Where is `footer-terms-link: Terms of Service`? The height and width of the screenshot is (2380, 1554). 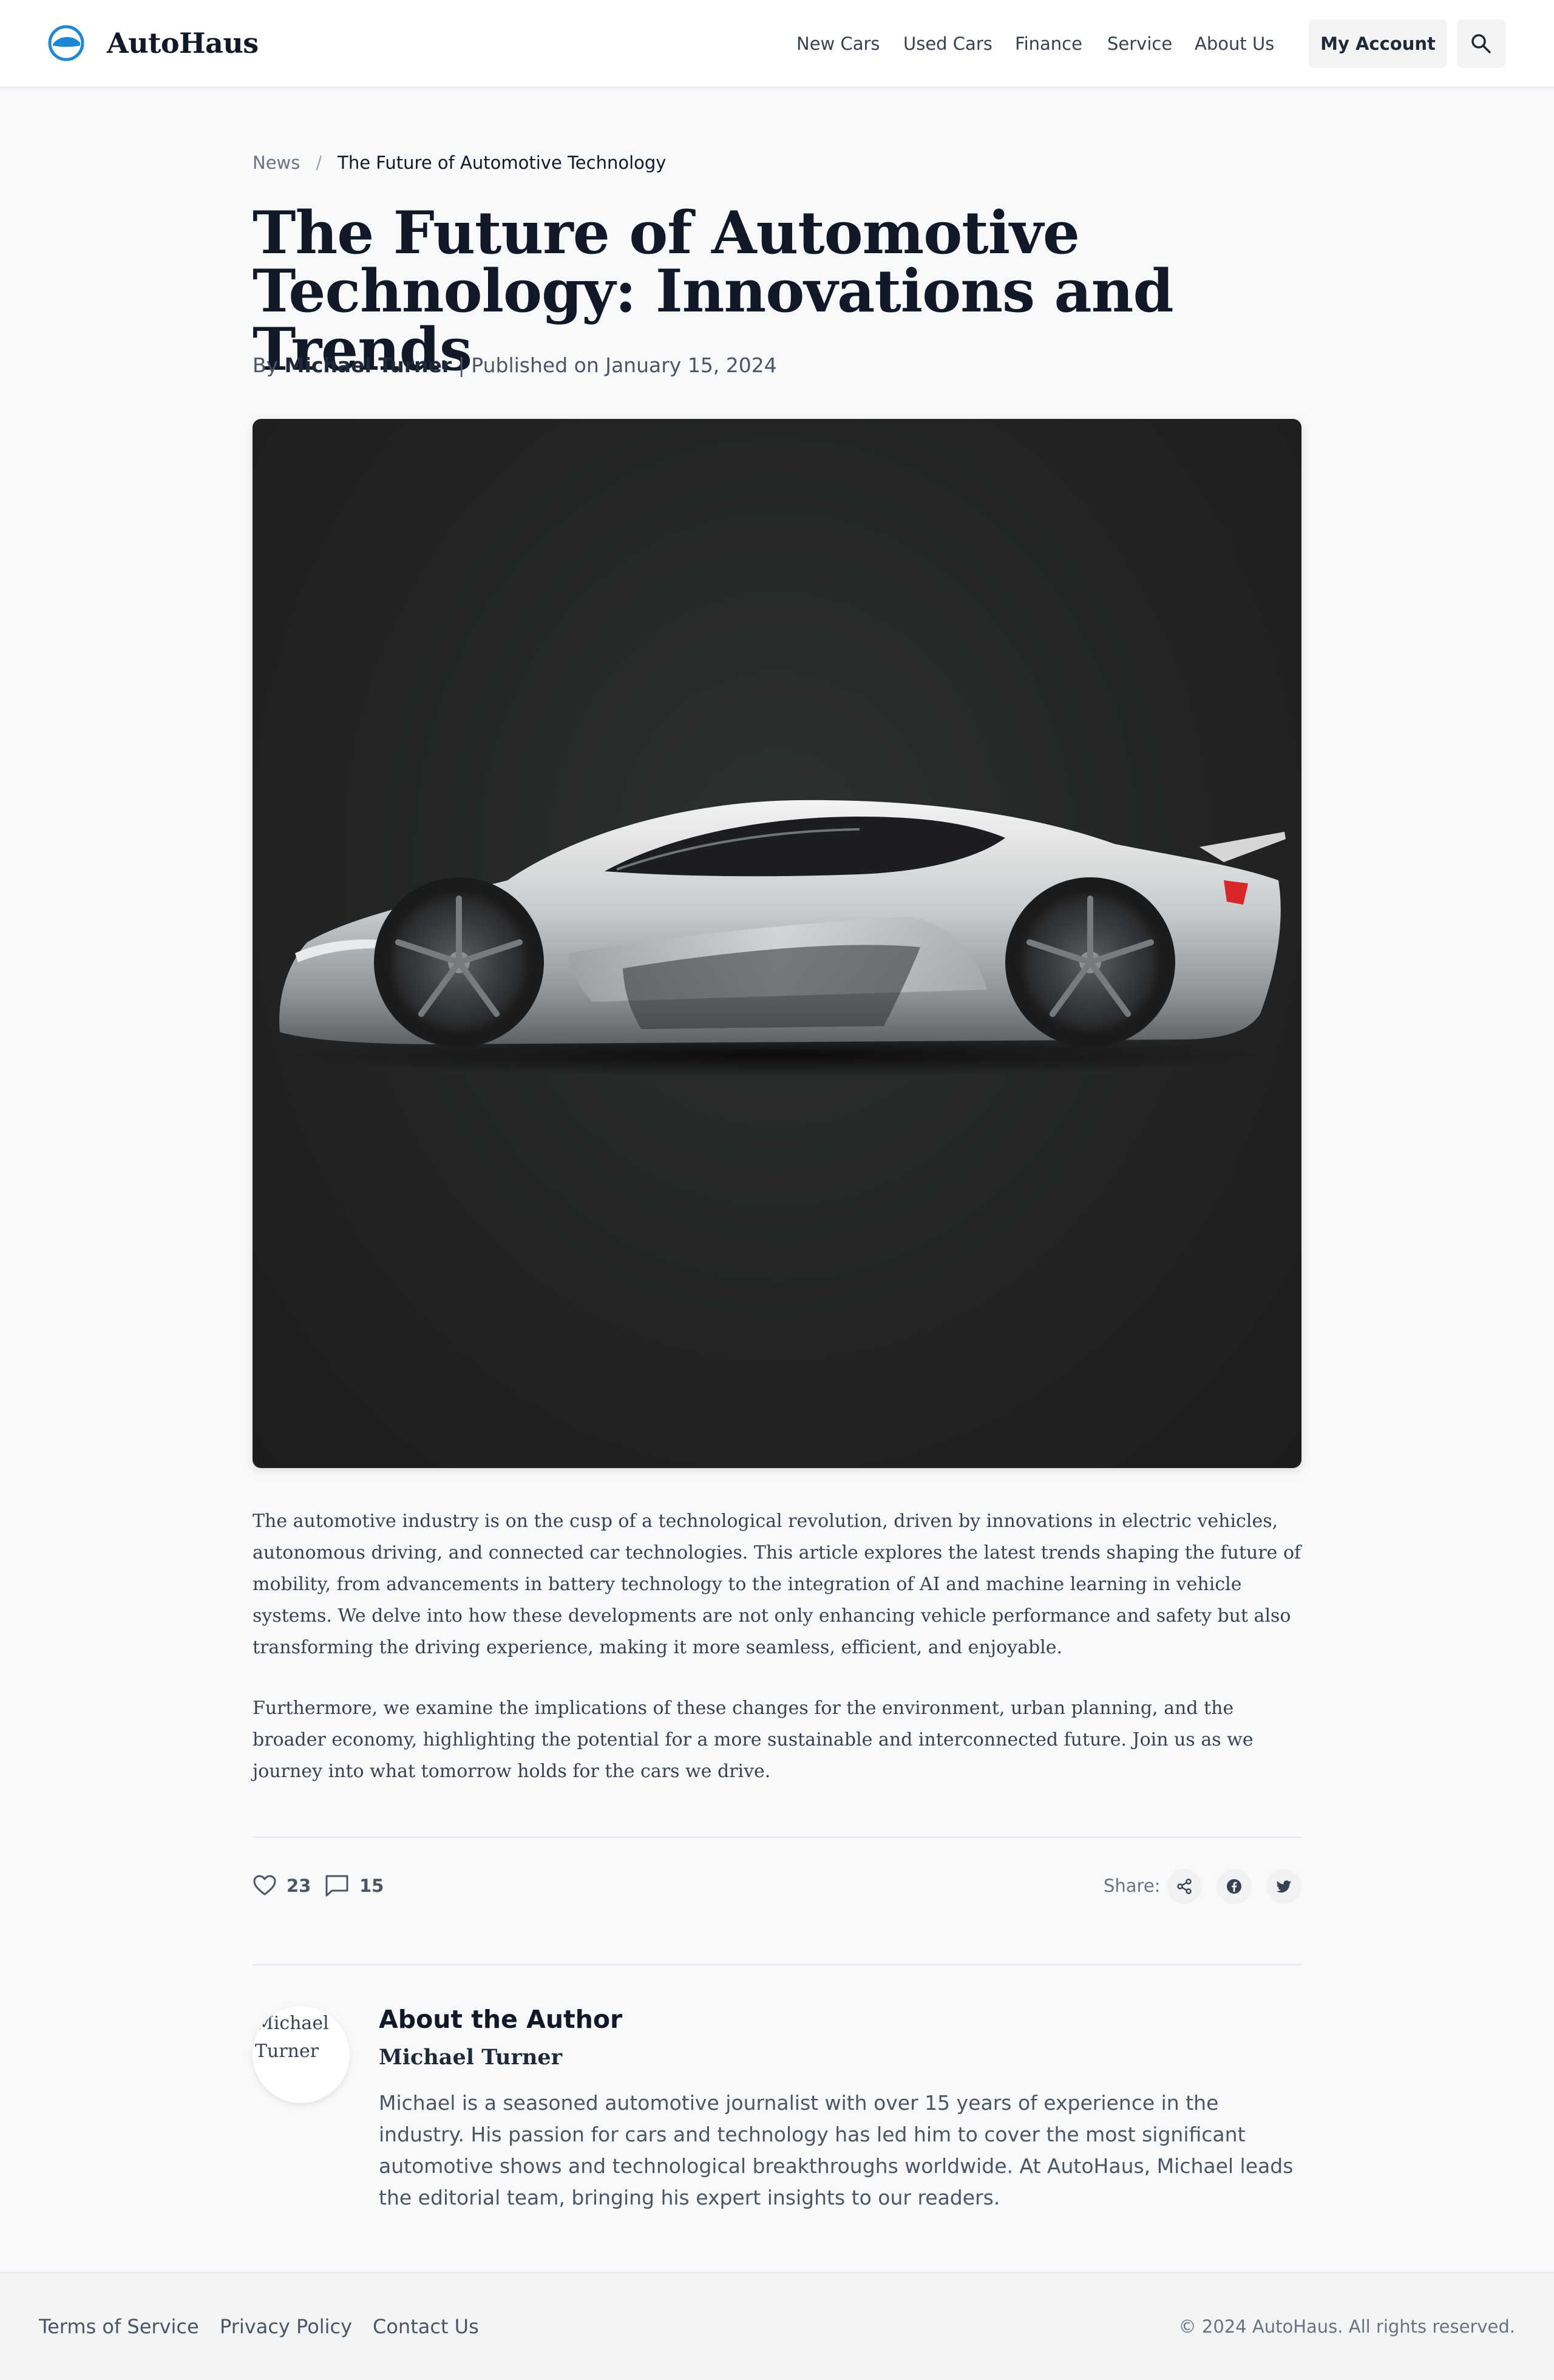 footer-terms-link: Terms of Service is located at coordinates (119, 2326).